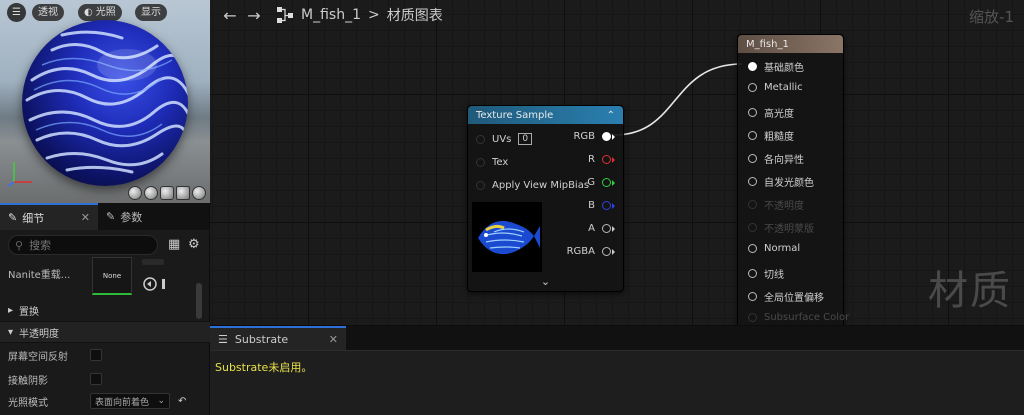 The image size is (1024, 415). I want to click on anisotropy-label: 各向异性, so click(784, 160).